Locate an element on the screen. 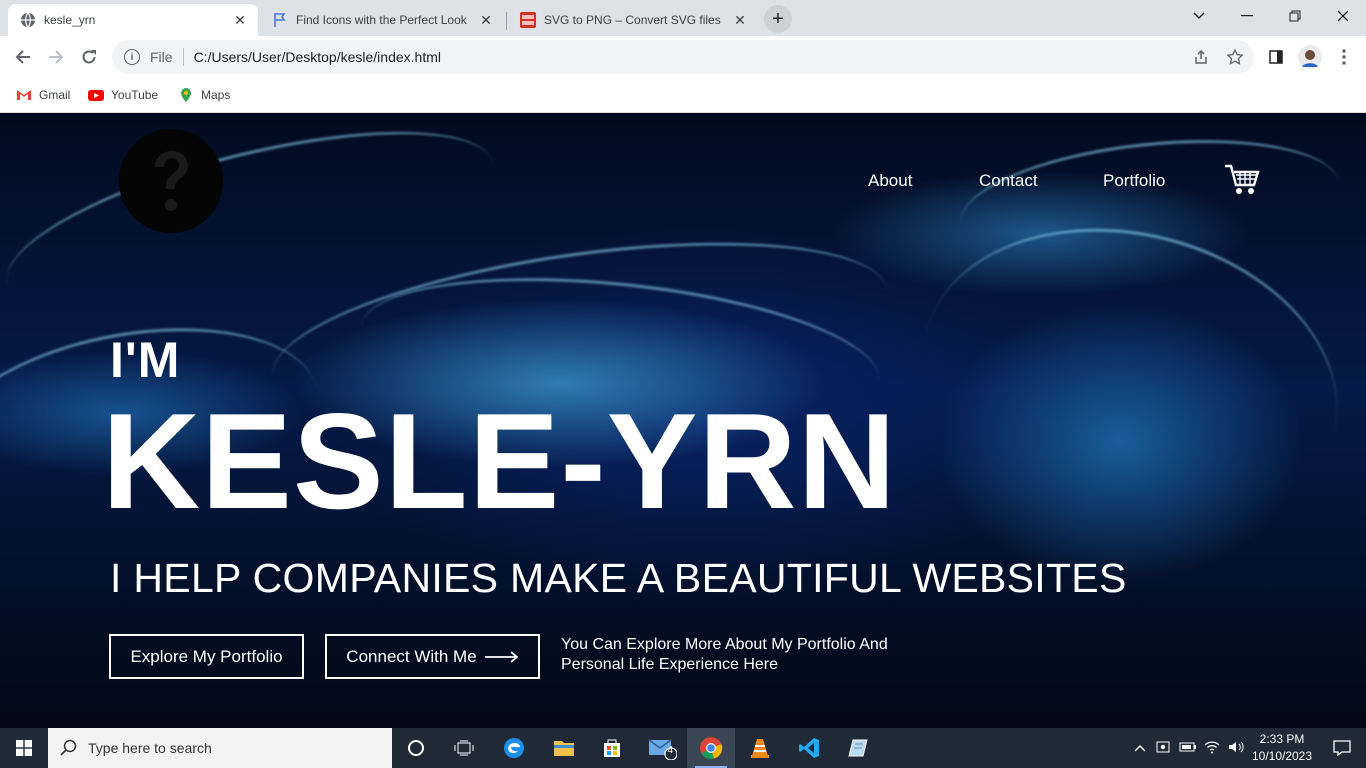  info-icon: i is located at coordinates (132, 57).